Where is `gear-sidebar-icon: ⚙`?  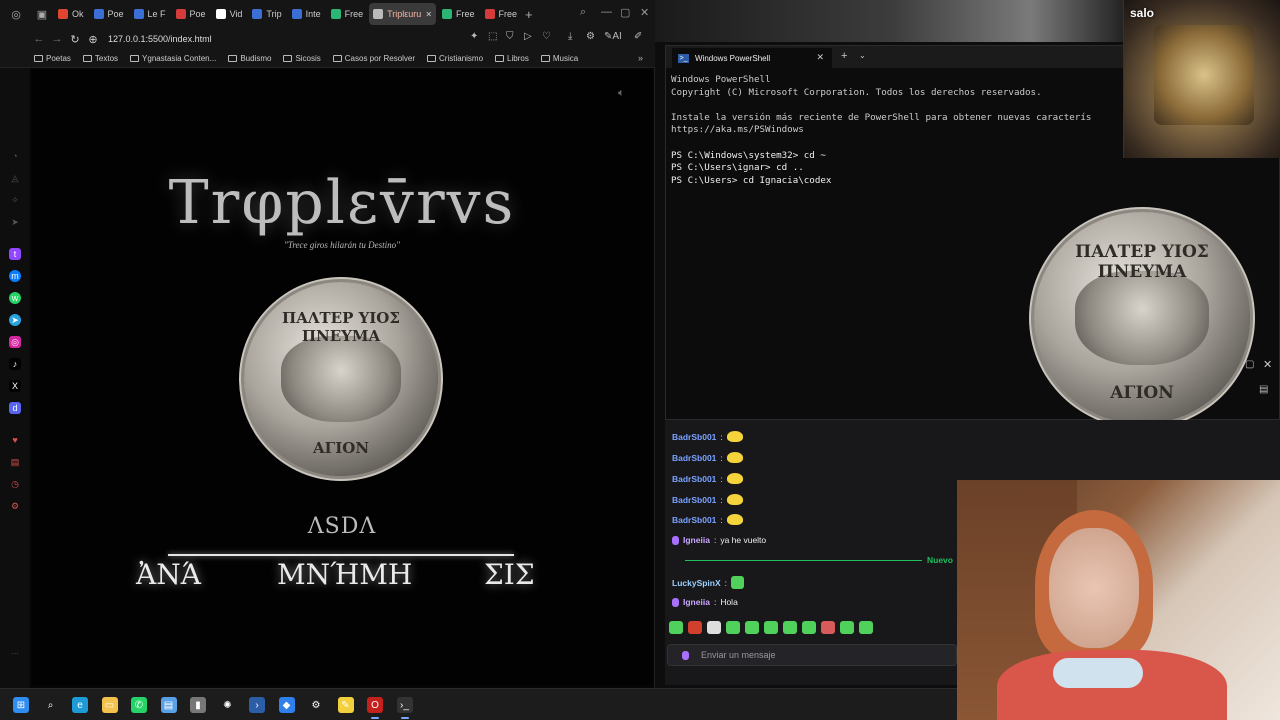 gear-sidebar-icon: ⚙ is located at coordinates (15, 506).